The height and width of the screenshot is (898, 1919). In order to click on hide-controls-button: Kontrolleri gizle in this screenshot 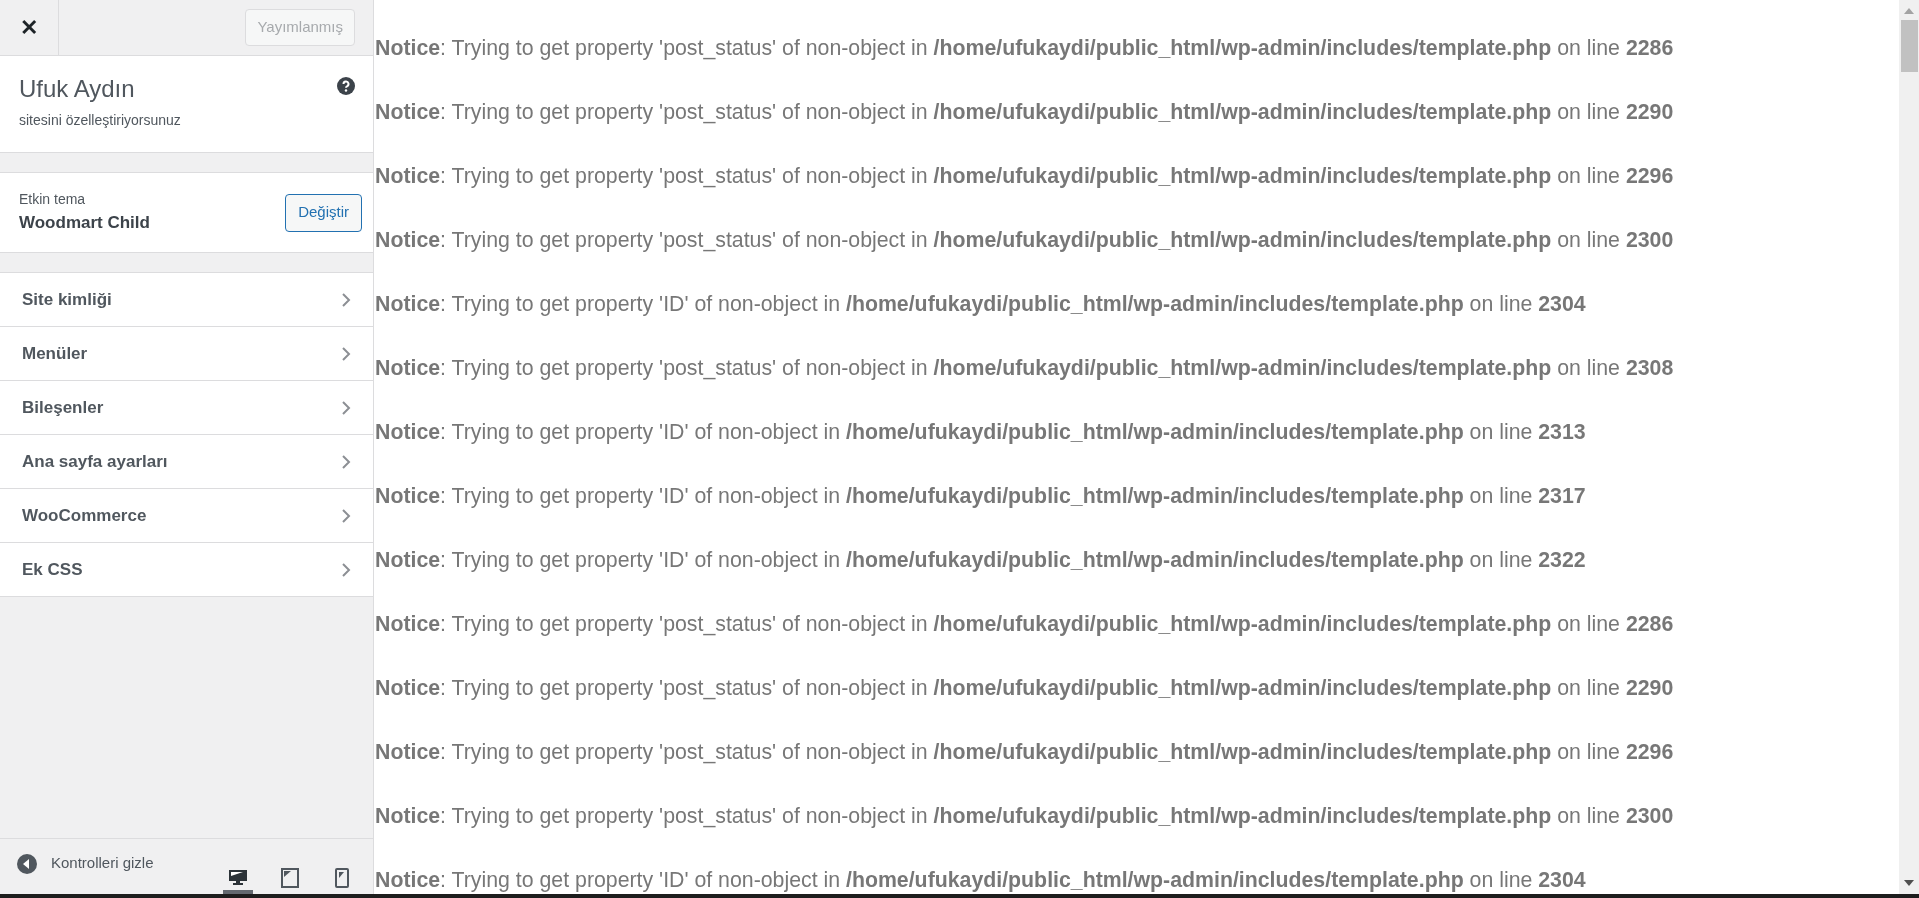, I will do `click(85, 863)`.